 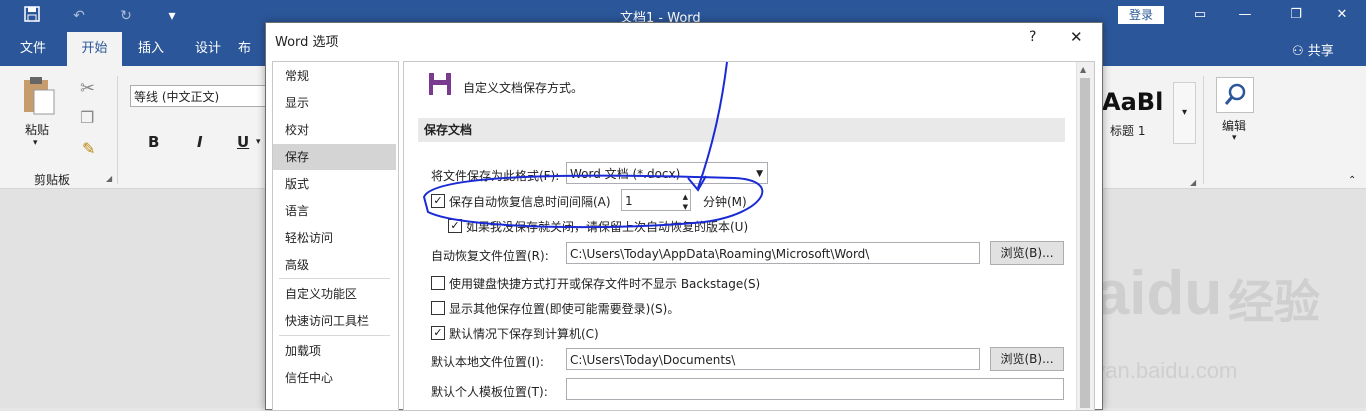 What do you see at coordinates (198, 96) in the screenshot?
I see `font-name-box: 等线 (中文正文)` at bounding box center [198, 96].